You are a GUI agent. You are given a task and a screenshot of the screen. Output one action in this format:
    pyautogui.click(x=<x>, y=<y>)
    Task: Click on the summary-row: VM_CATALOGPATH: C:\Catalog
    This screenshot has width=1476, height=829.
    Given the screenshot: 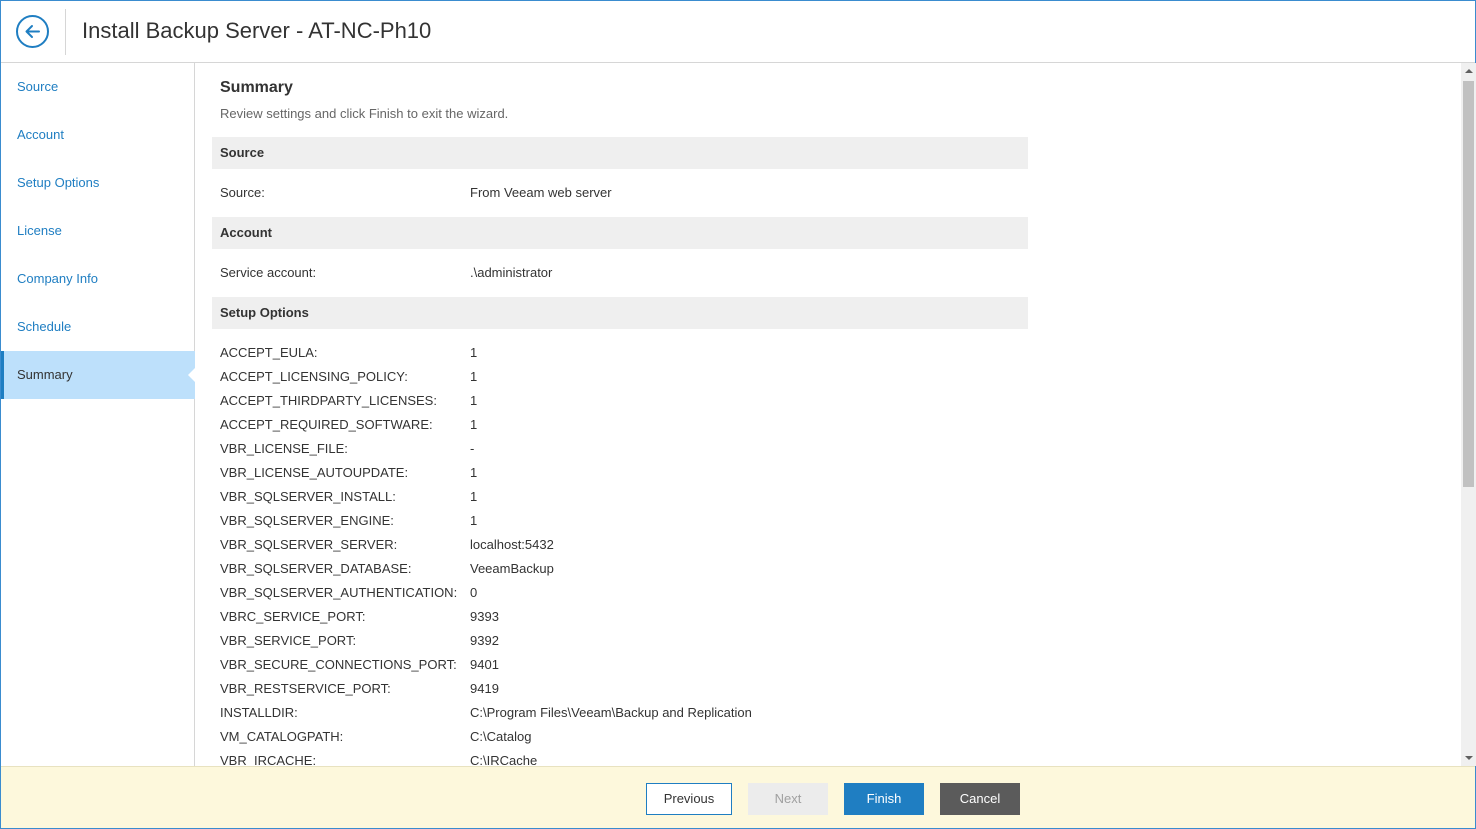 What is the action you would take?
    pyautogui.click(x=620, y=737)
    